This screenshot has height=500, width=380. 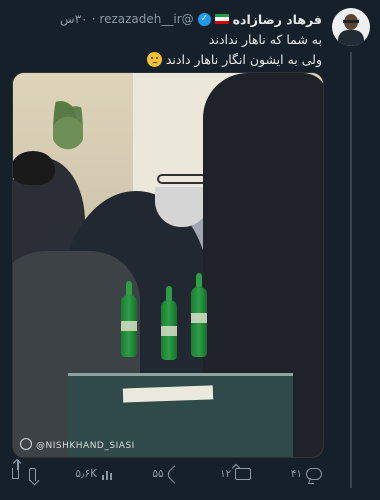 What do you see at coordinates (243, 474) in the screenshot?
I see `retweet-icon` at bounding box center [243, 474].